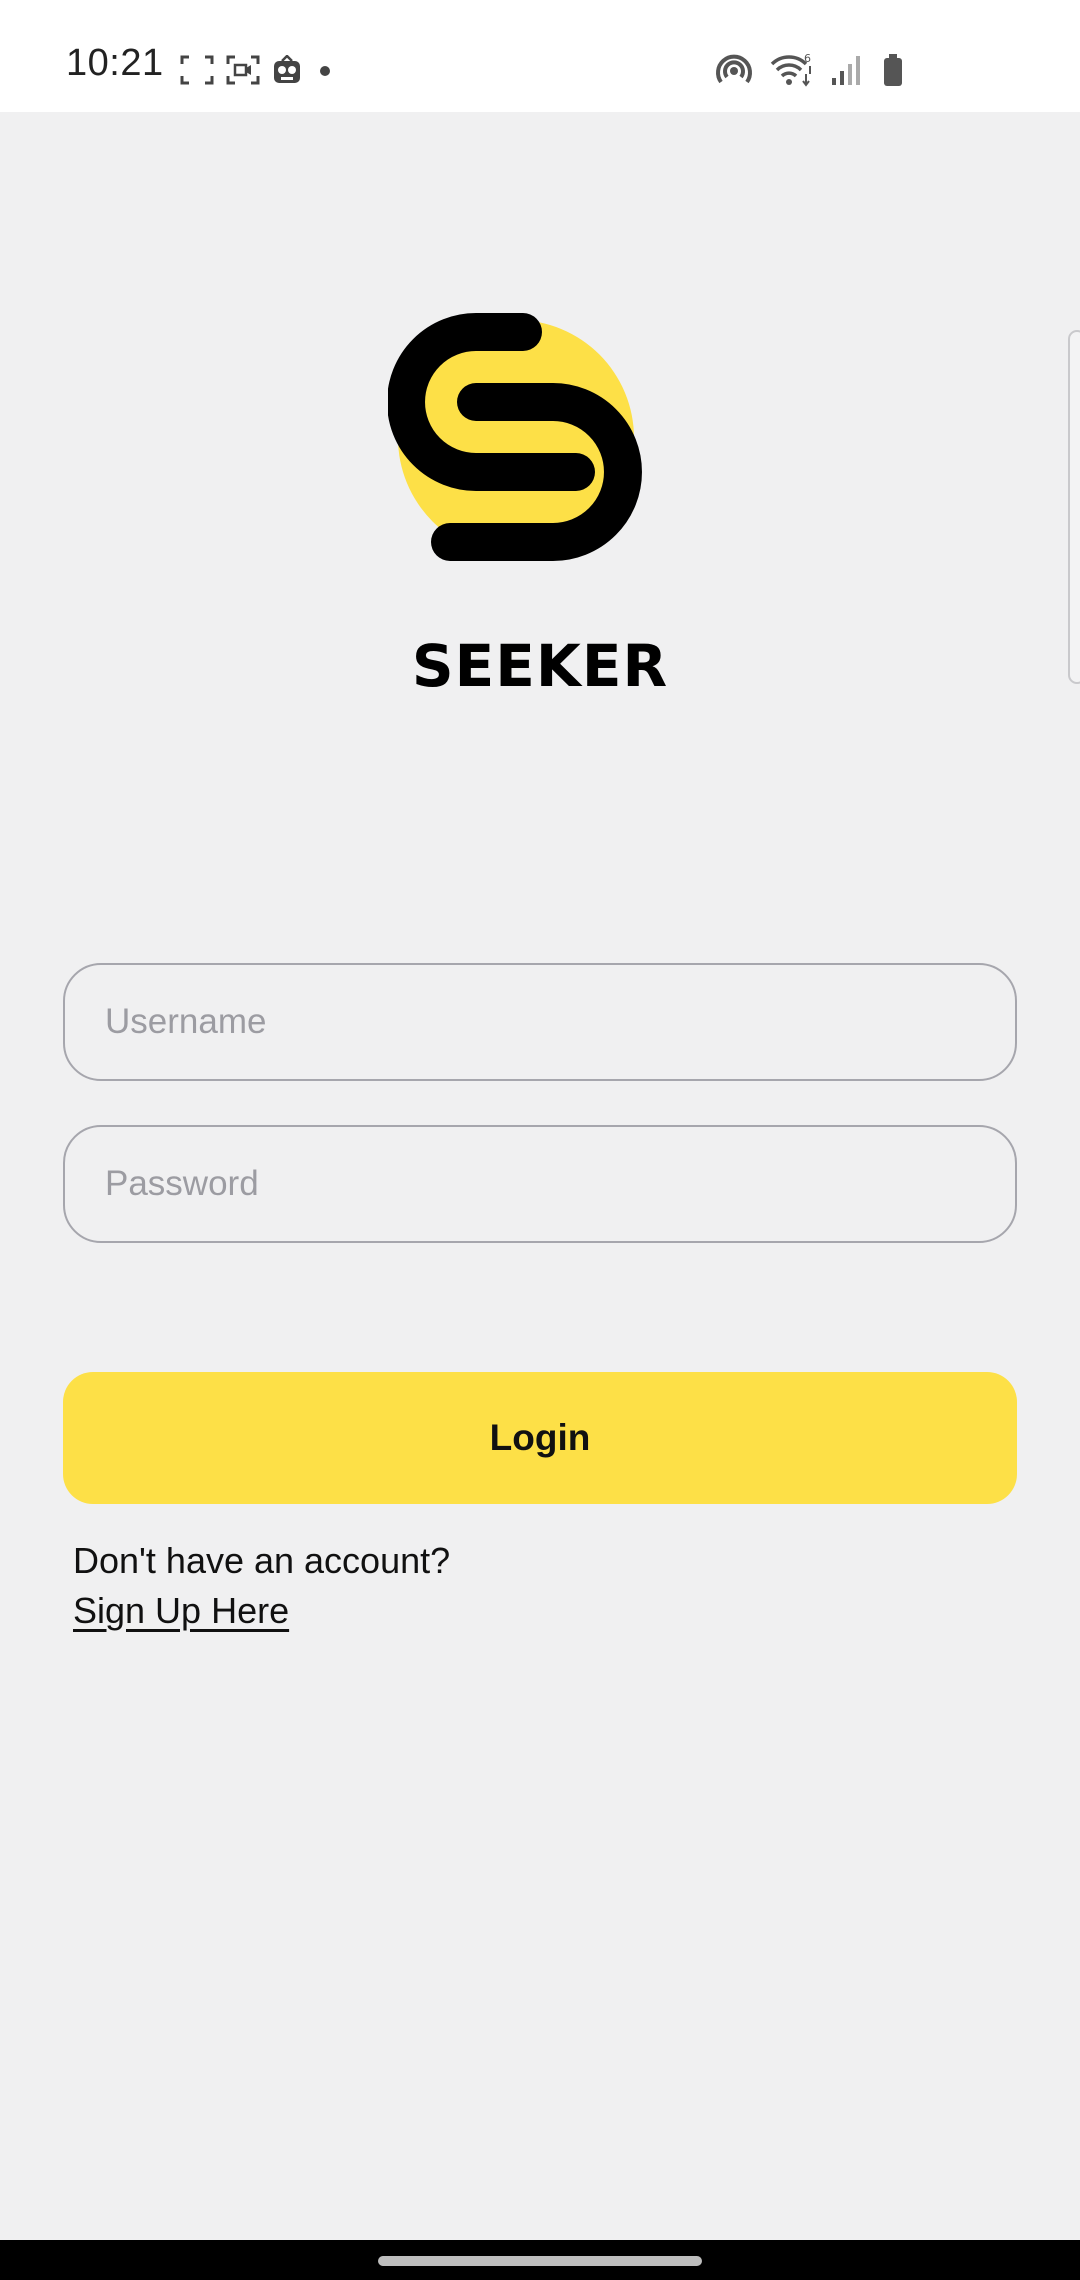 The image size is (1080, 2280). Describe the element at coordinates (287, 70) in the screenshot. I see `app-notification-icon` at that location.